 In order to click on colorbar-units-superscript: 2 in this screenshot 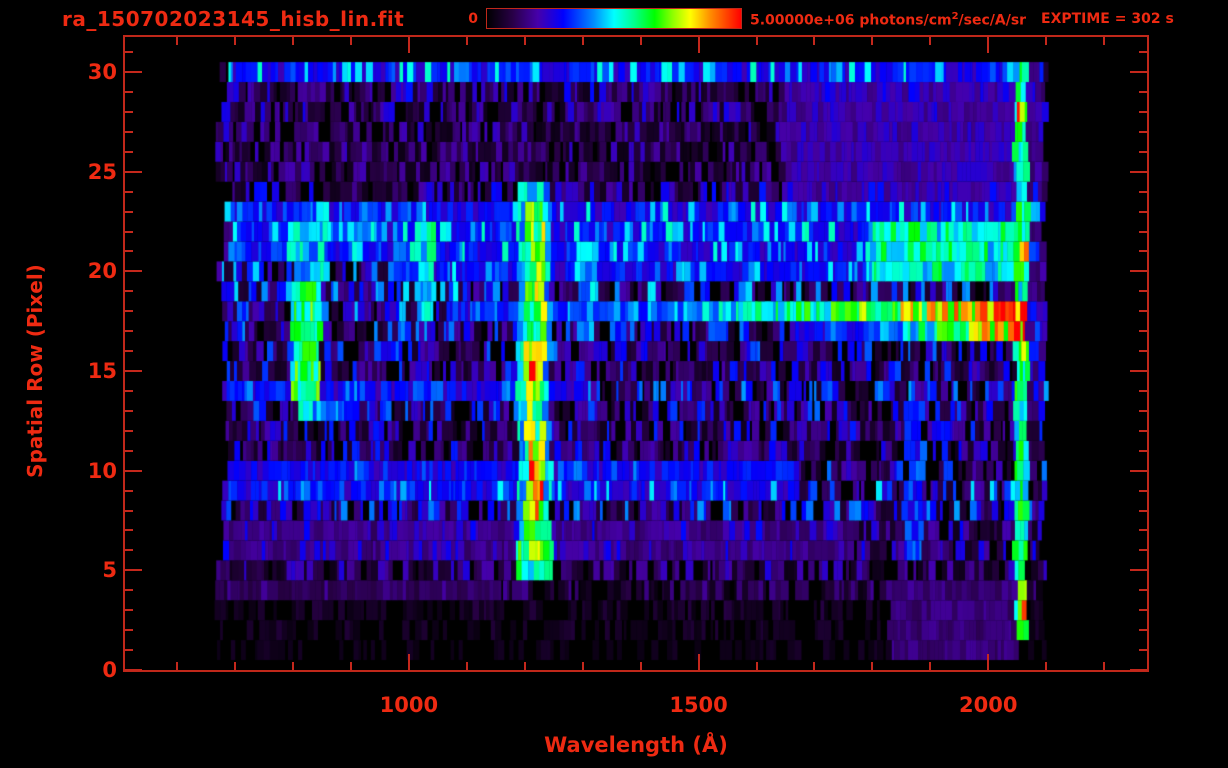, I will do `click(955, 16)`.